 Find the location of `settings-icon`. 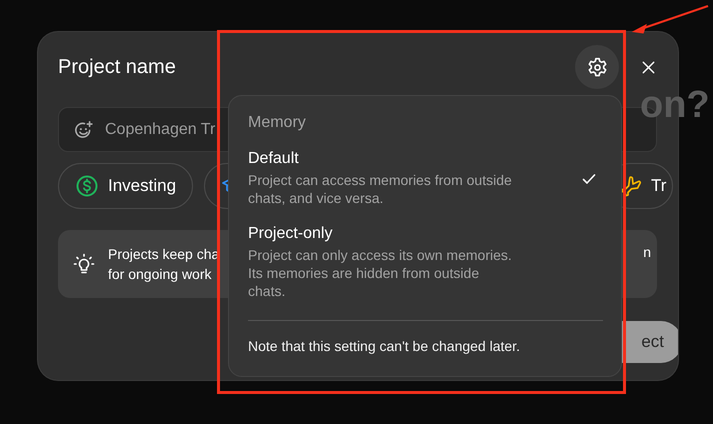

settings-icon is located at coordinates (597, 67).